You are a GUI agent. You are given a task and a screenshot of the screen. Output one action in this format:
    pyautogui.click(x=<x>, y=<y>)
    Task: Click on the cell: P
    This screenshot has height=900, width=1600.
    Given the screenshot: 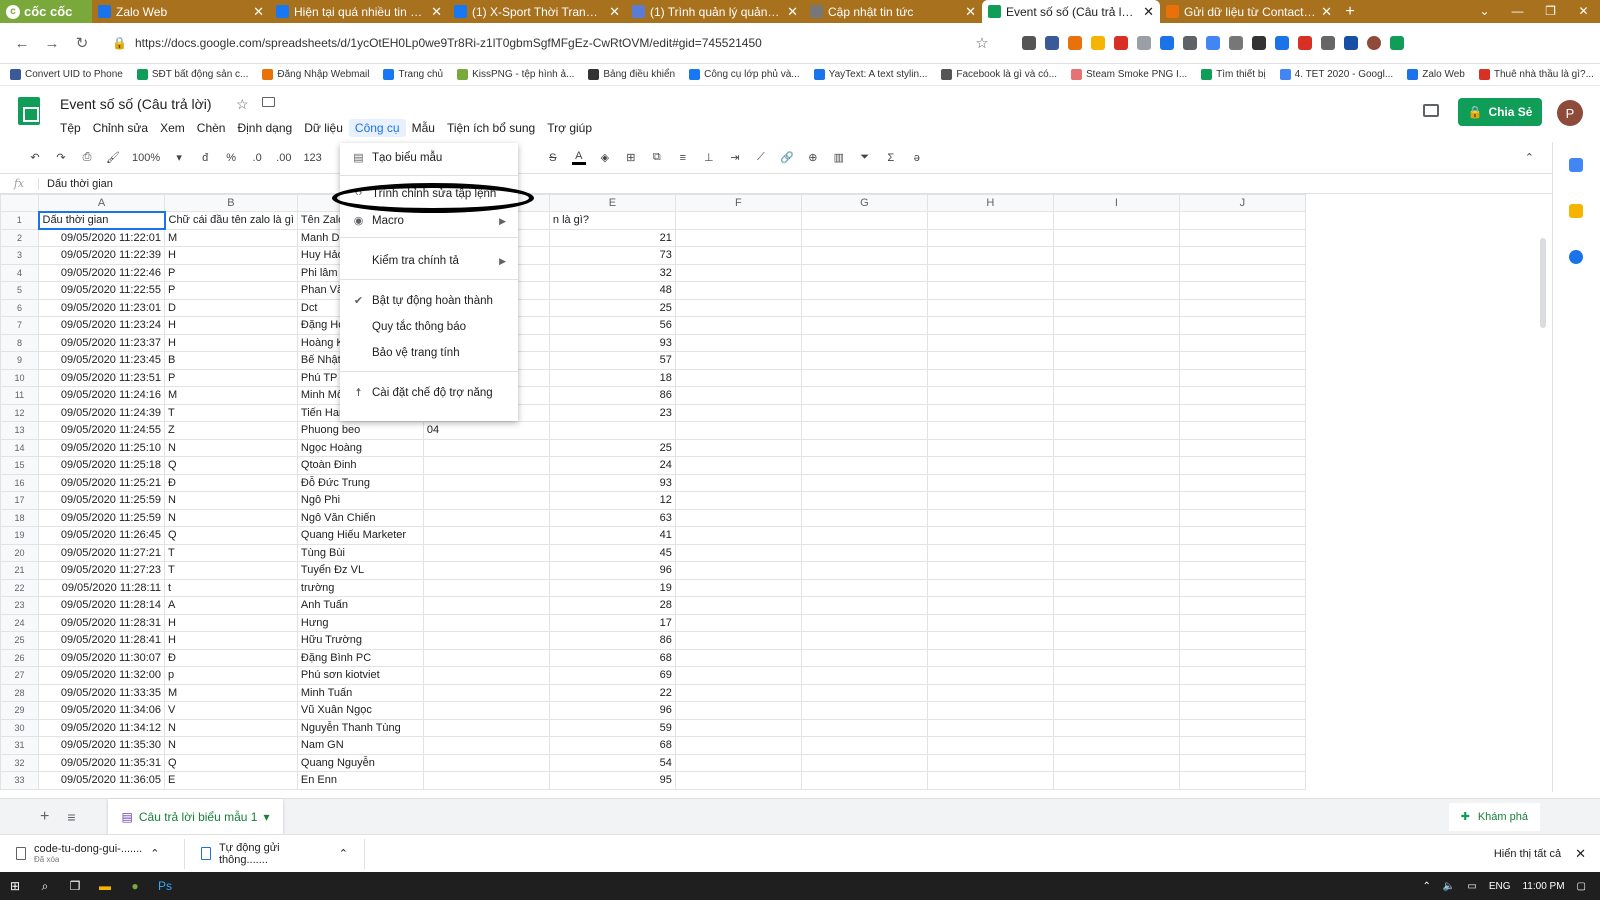 What is the action you would take?
    pyautogui.click(x=231, y=290)
    